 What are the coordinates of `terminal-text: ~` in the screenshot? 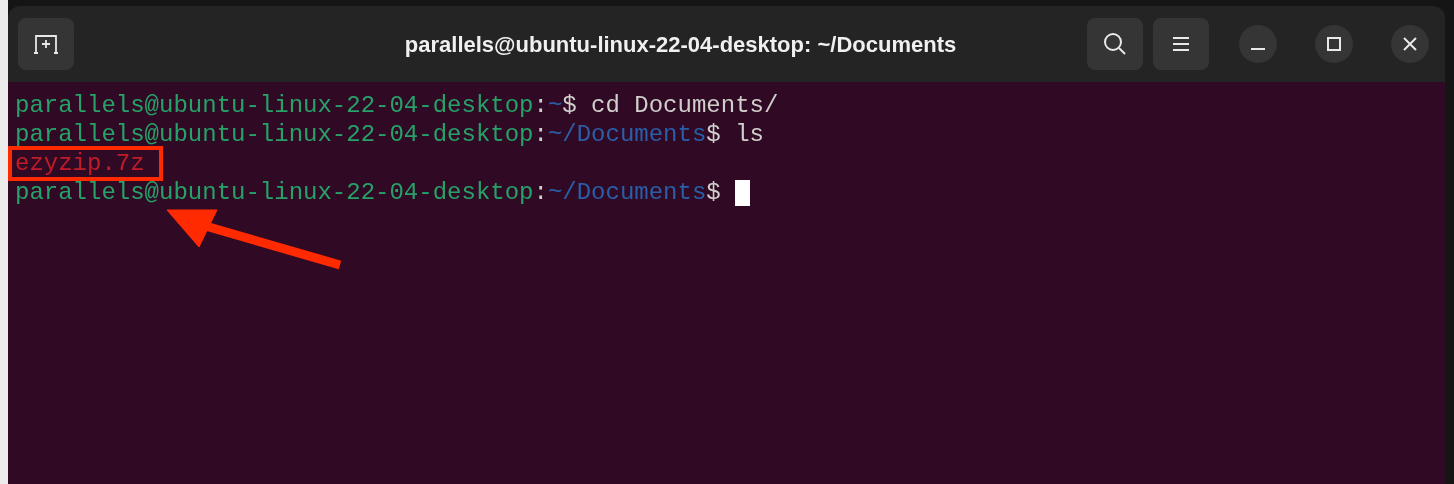 It's located at (555, 105).